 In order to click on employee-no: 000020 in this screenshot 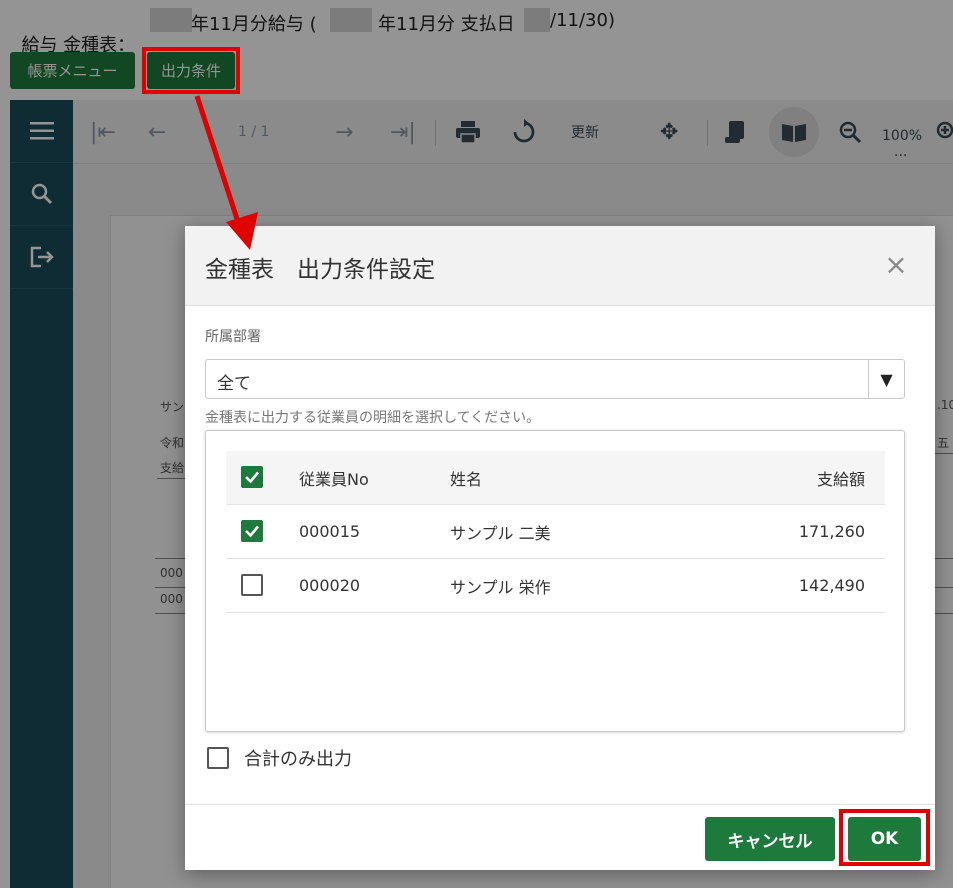, I will do `click(330, 585)`.